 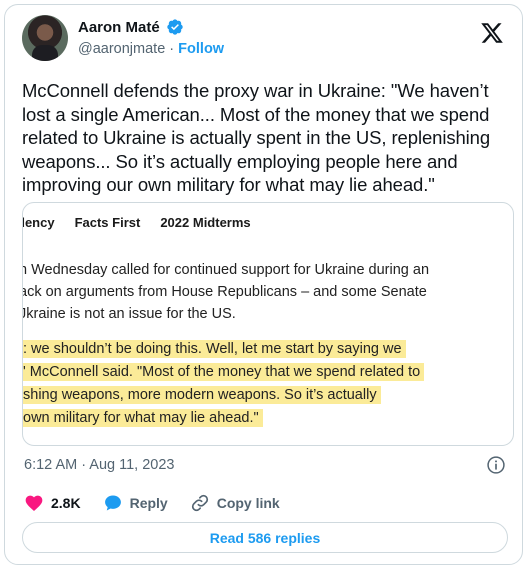 What do you see at coordinates (148, 503) in the screenshot?
I see `reply-label: Reply` at bounding box center [148, 503].